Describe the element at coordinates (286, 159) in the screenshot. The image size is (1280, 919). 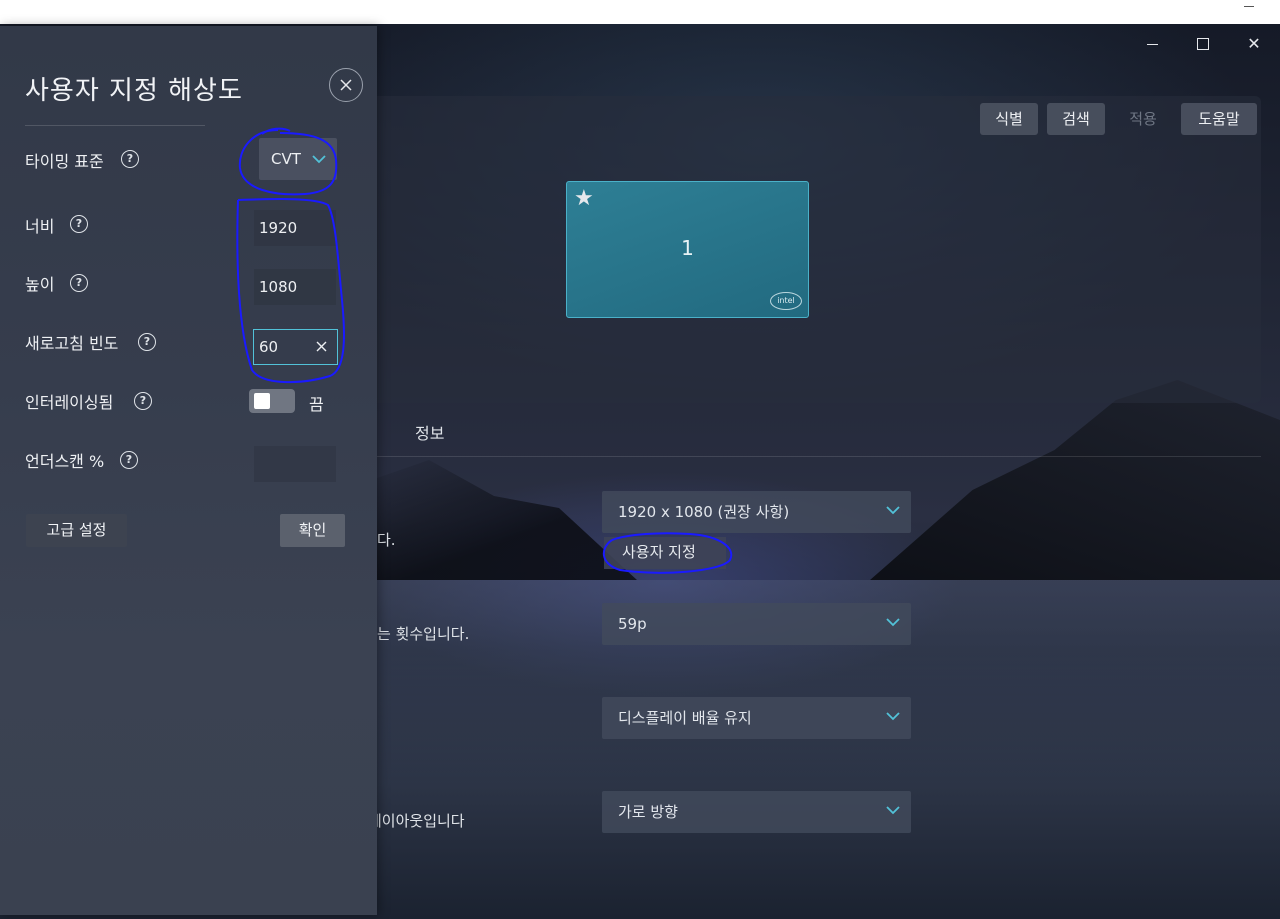
I see `timing-standard-value: CVT` at that location.